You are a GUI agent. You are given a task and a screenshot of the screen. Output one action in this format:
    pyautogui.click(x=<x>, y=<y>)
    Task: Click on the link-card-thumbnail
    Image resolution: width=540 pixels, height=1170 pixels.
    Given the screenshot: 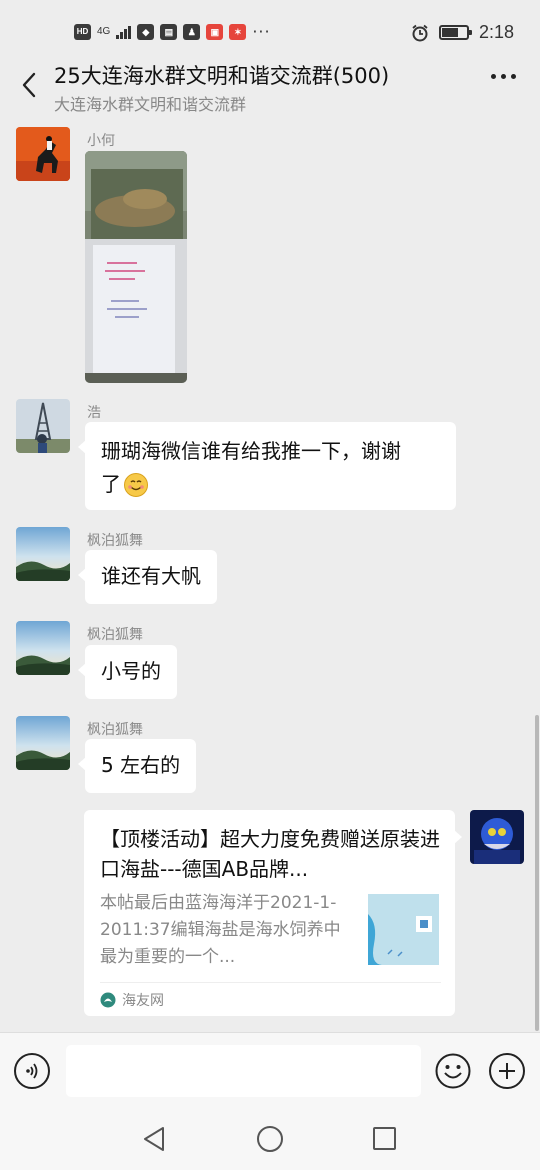 What is the action you would take?
    pyautogui.click(x=403, y=929)
    